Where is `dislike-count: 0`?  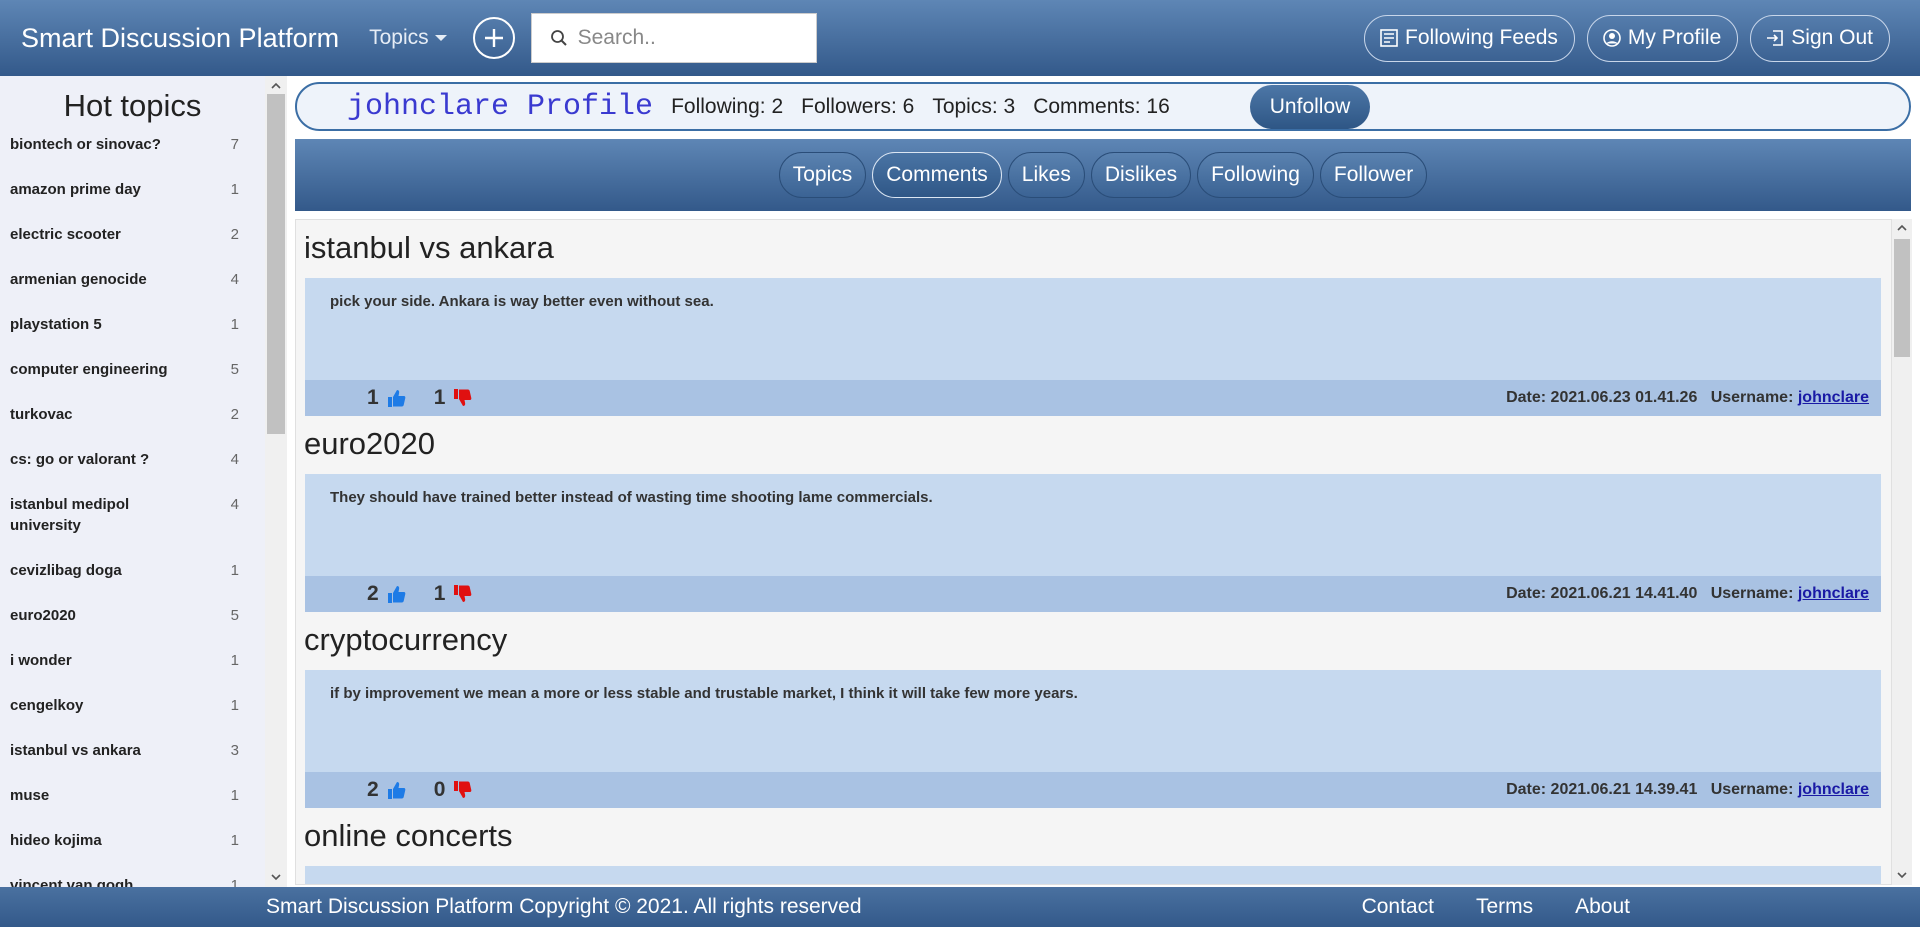
dislike-count: 0 is located at coordinates (439, 789).